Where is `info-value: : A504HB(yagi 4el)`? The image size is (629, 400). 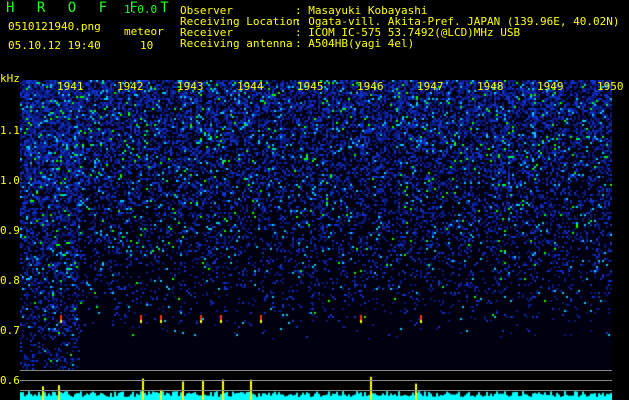
info-value: : A504HB(yagi 4el) is located at coordinates (355, 43).